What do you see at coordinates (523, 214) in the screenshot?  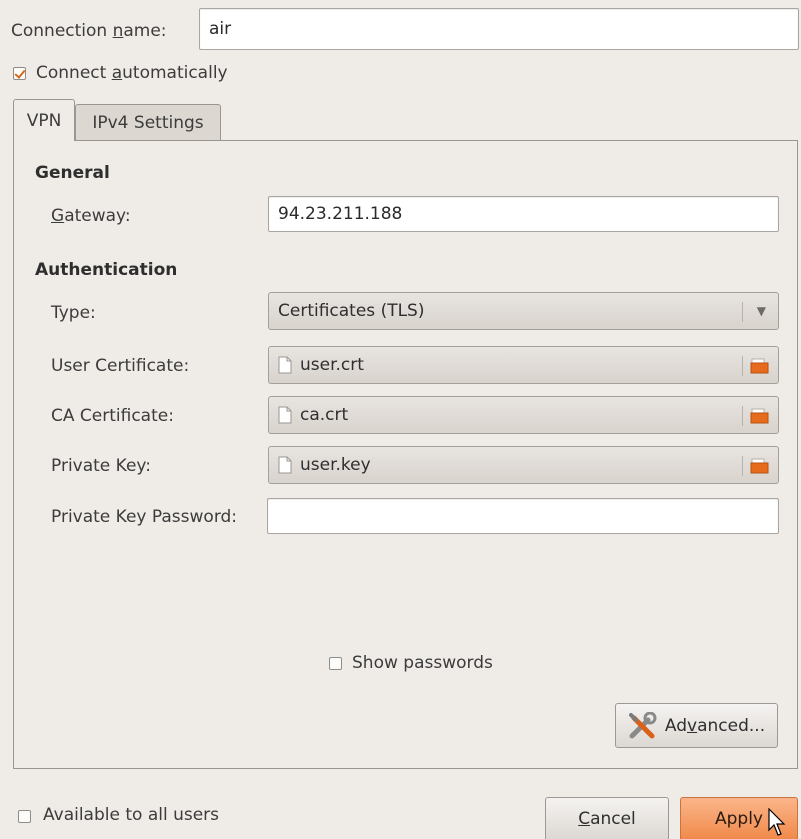 I see `gateway-input: 94.23.211.188` at bounding box center [523, 214].